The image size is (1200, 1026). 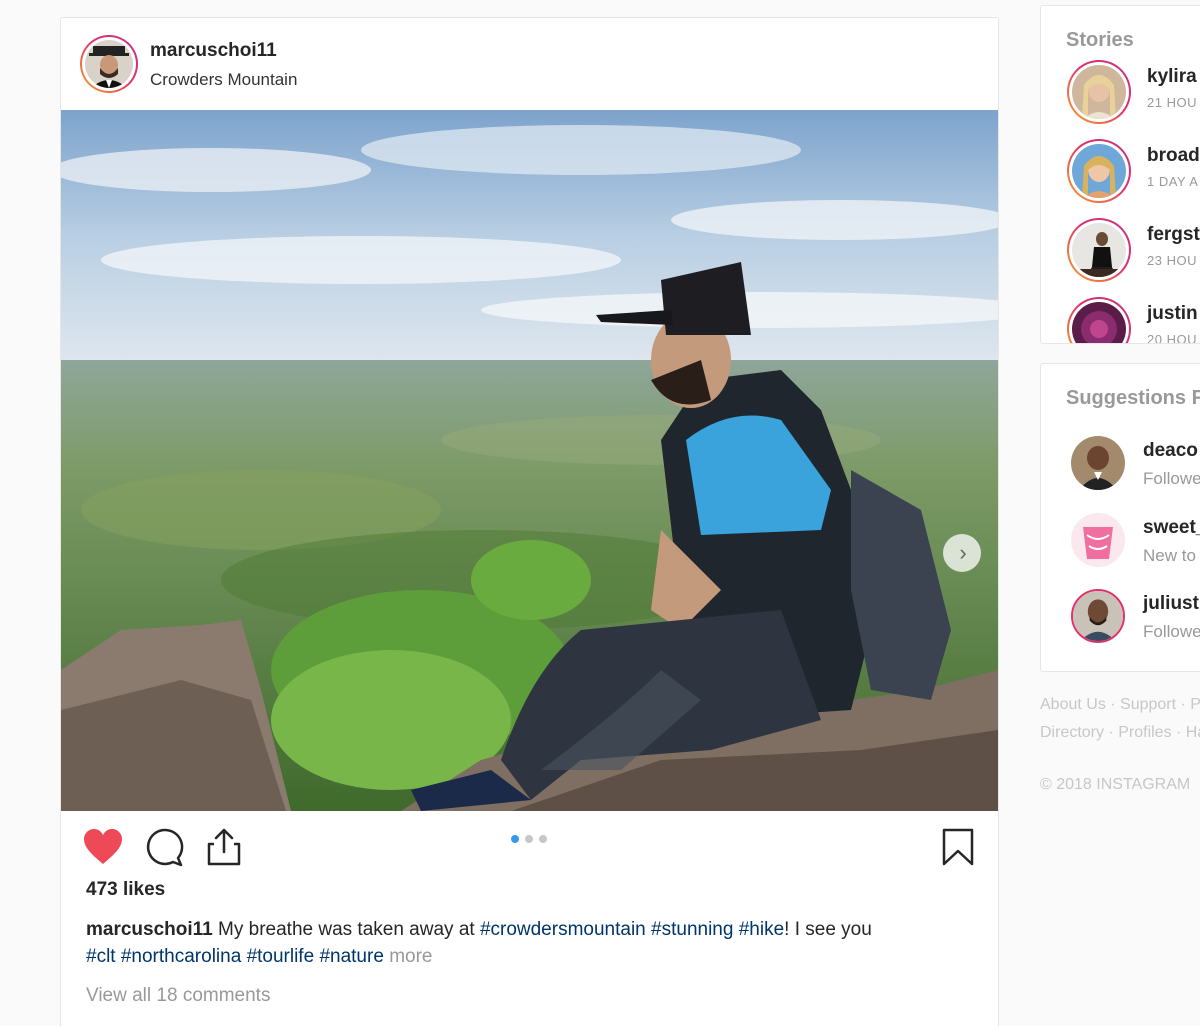 What do you see at coordinates (223, 80) in the screenshot?
I see `post-location: Crowders Mountain` at bounding box center [223, 80].